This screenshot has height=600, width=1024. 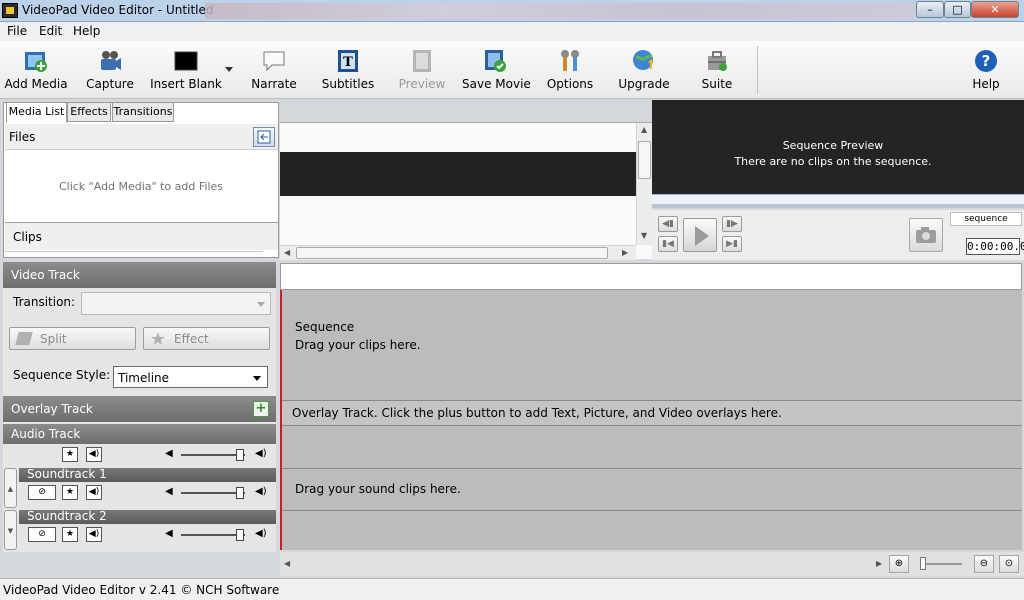 What do you see at coordinates (147, 474) in the screenshot?
I see `soundtrack-1-header: Soundtrack 1` at bounding box center [147, 474].